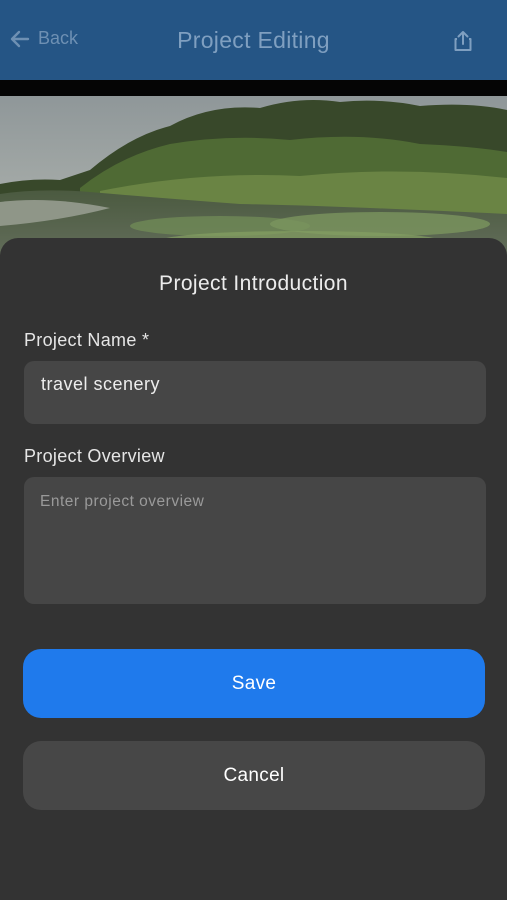 This screenshot has width=507, height=900. I want to click on share-icon, so click(463, 41).